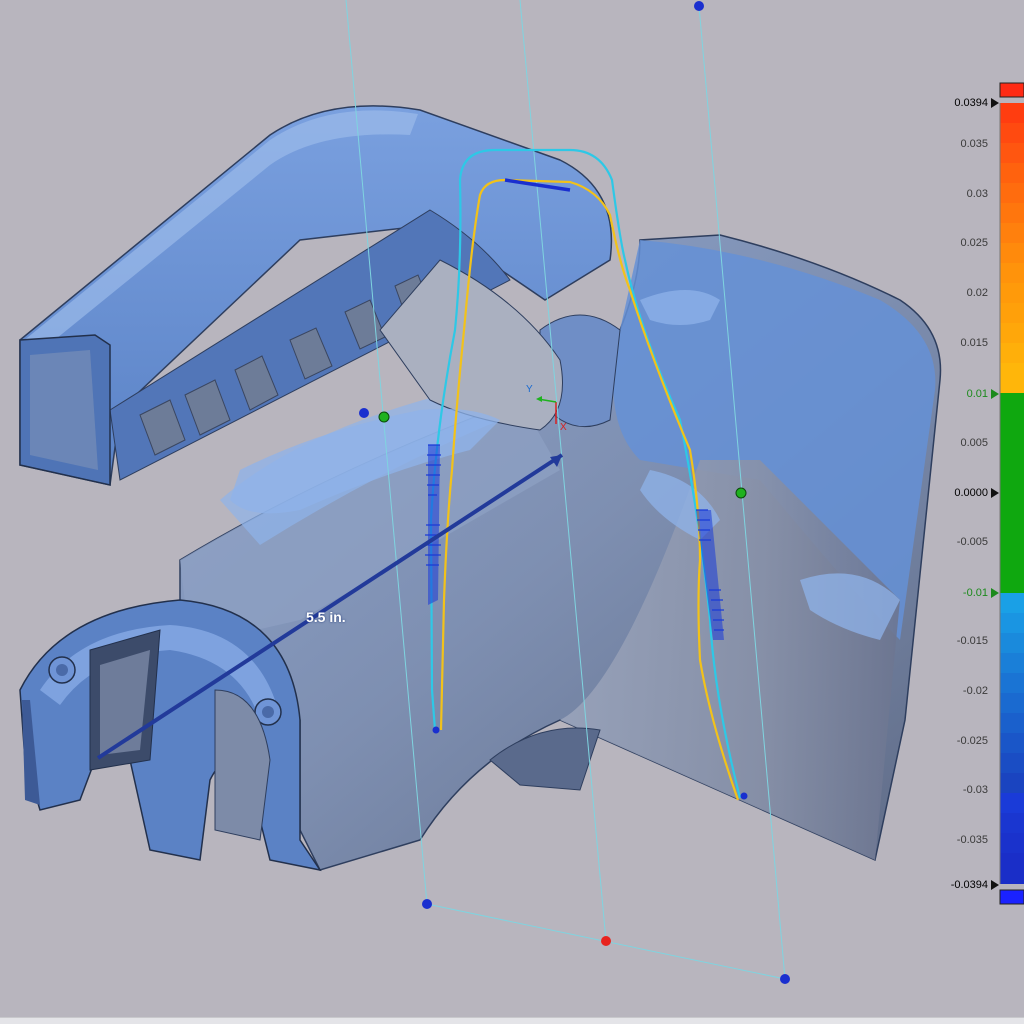  I want to click on legend-tick: 0.03, so click(977, 194).